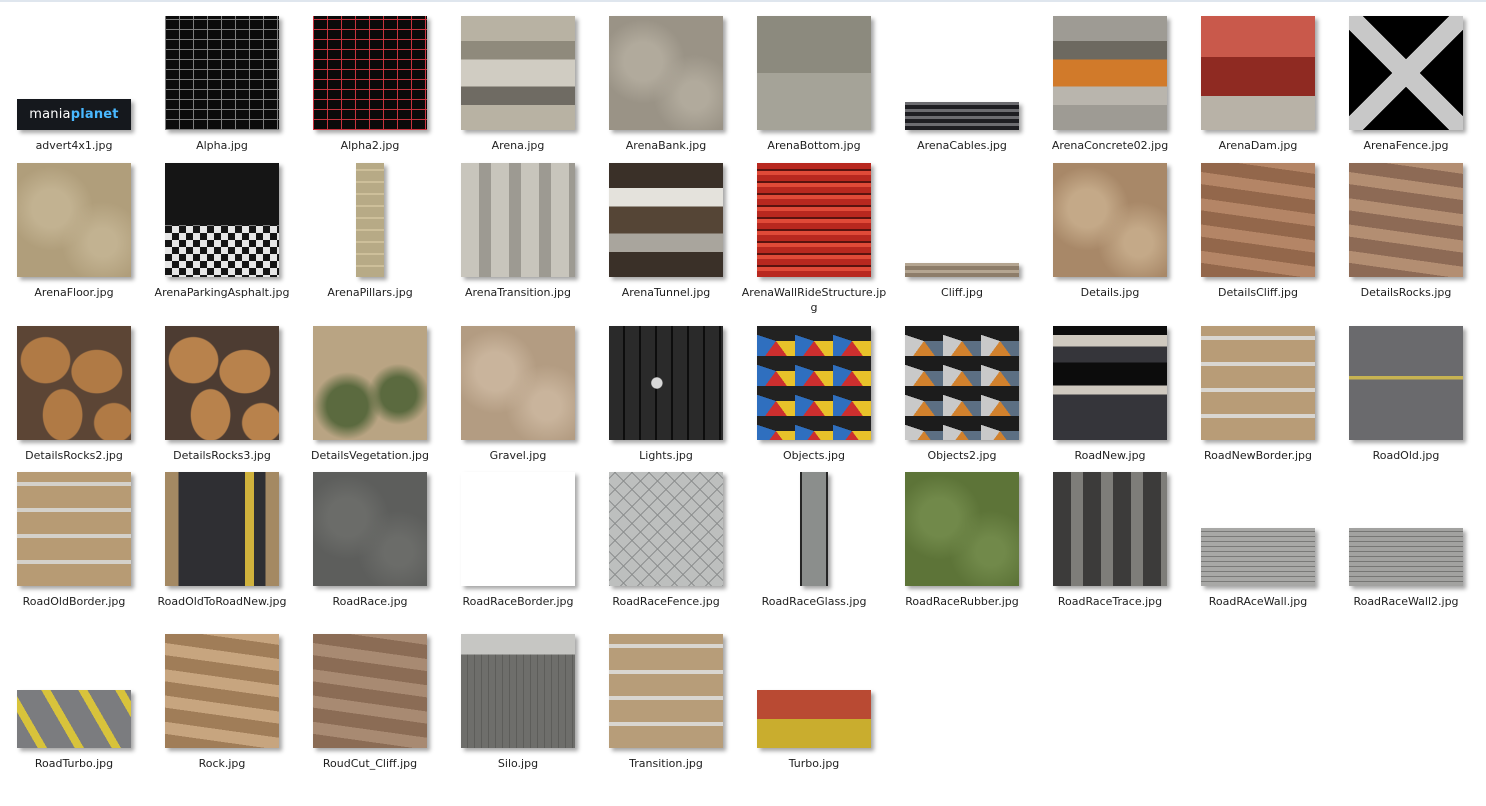 The height and width of the screenshot is (806, 1486). I want to click on file-item: RoadTurbo.jpg, so click(74, 694).